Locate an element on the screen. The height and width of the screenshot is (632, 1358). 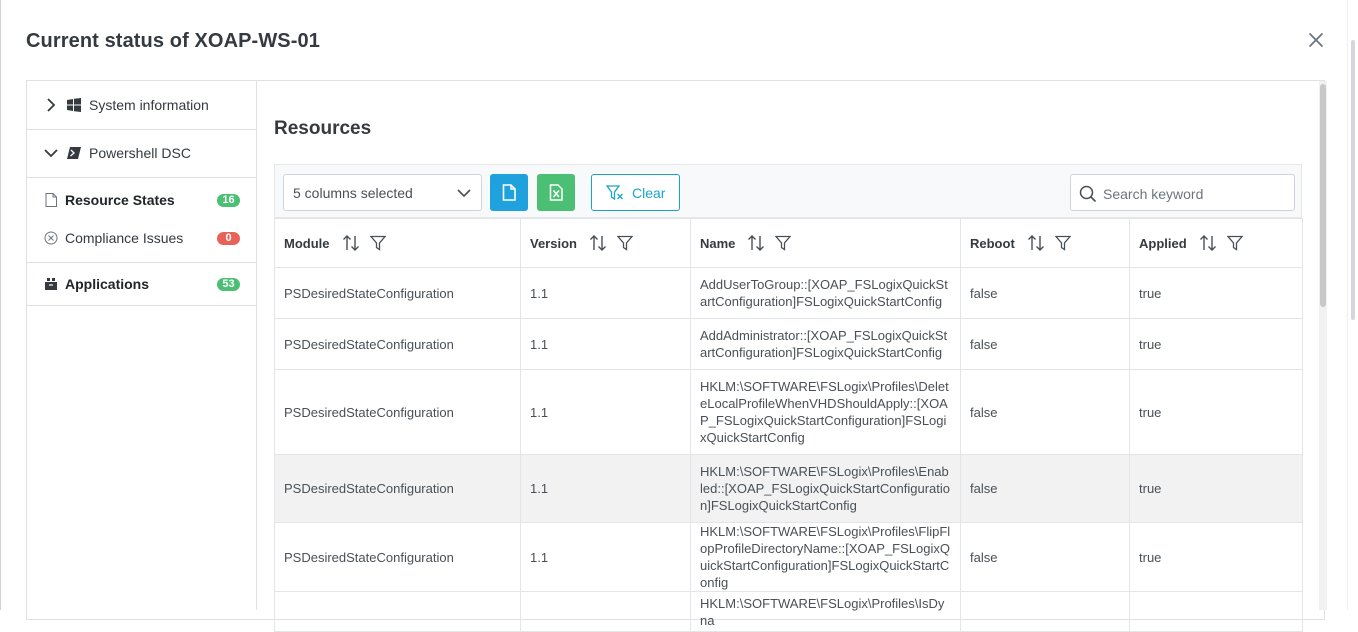
pdf-export-icon is located at coordinates (509, 192).